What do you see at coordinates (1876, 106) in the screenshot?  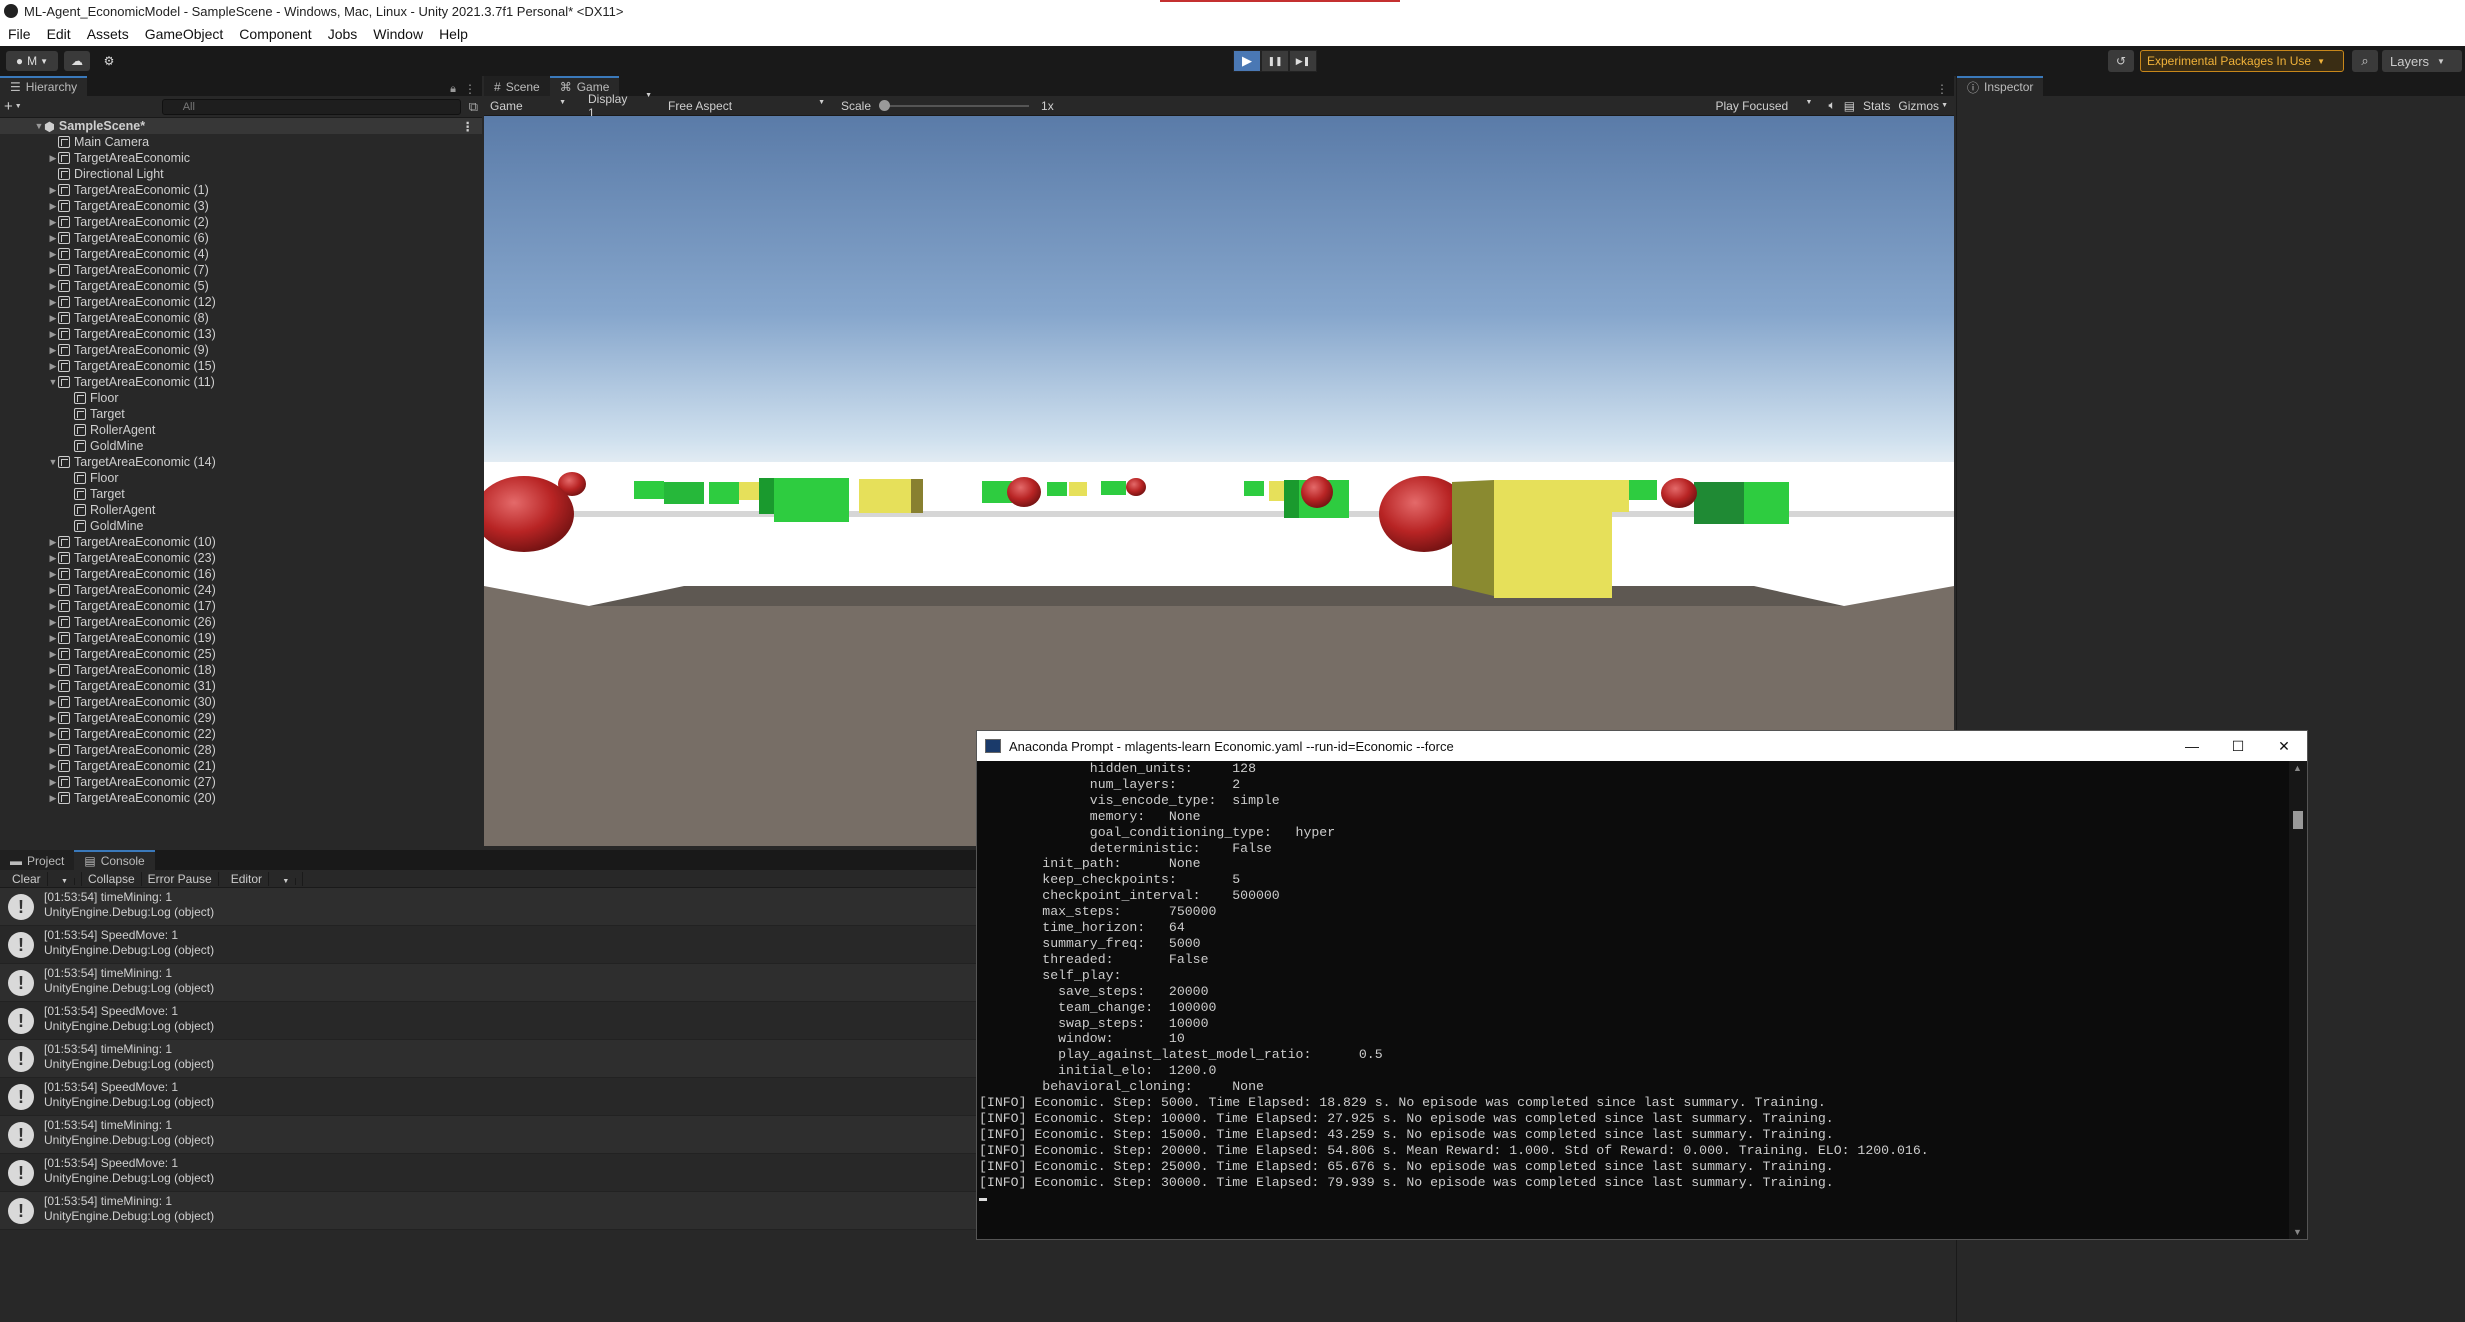 I see `stats-button: Stats` at bounding box center [1876, 106].